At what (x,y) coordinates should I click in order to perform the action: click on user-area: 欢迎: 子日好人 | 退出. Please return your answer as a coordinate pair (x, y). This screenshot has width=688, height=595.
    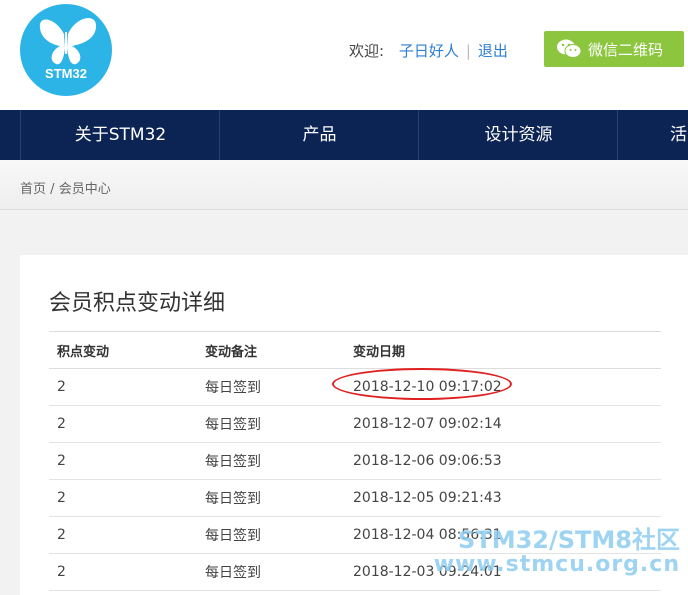
    Looking at the image, I should click on (428, 50).